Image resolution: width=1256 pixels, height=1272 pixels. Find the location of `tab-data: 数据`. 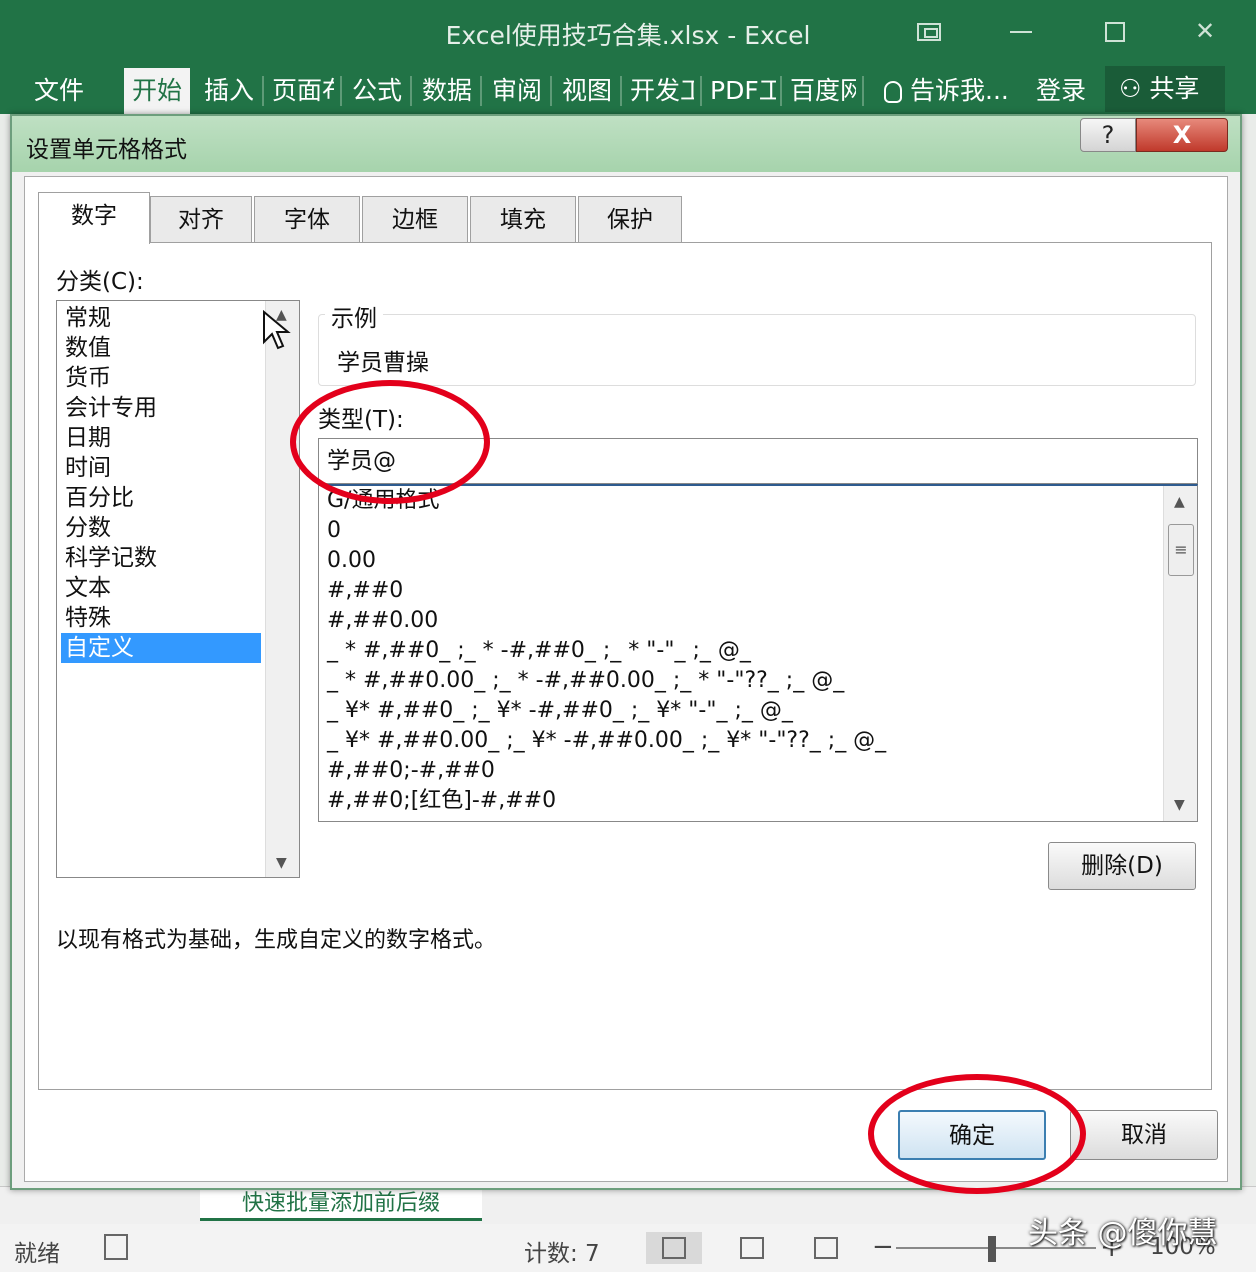

tab-data: 数据 is located at coordinates (447, 91).